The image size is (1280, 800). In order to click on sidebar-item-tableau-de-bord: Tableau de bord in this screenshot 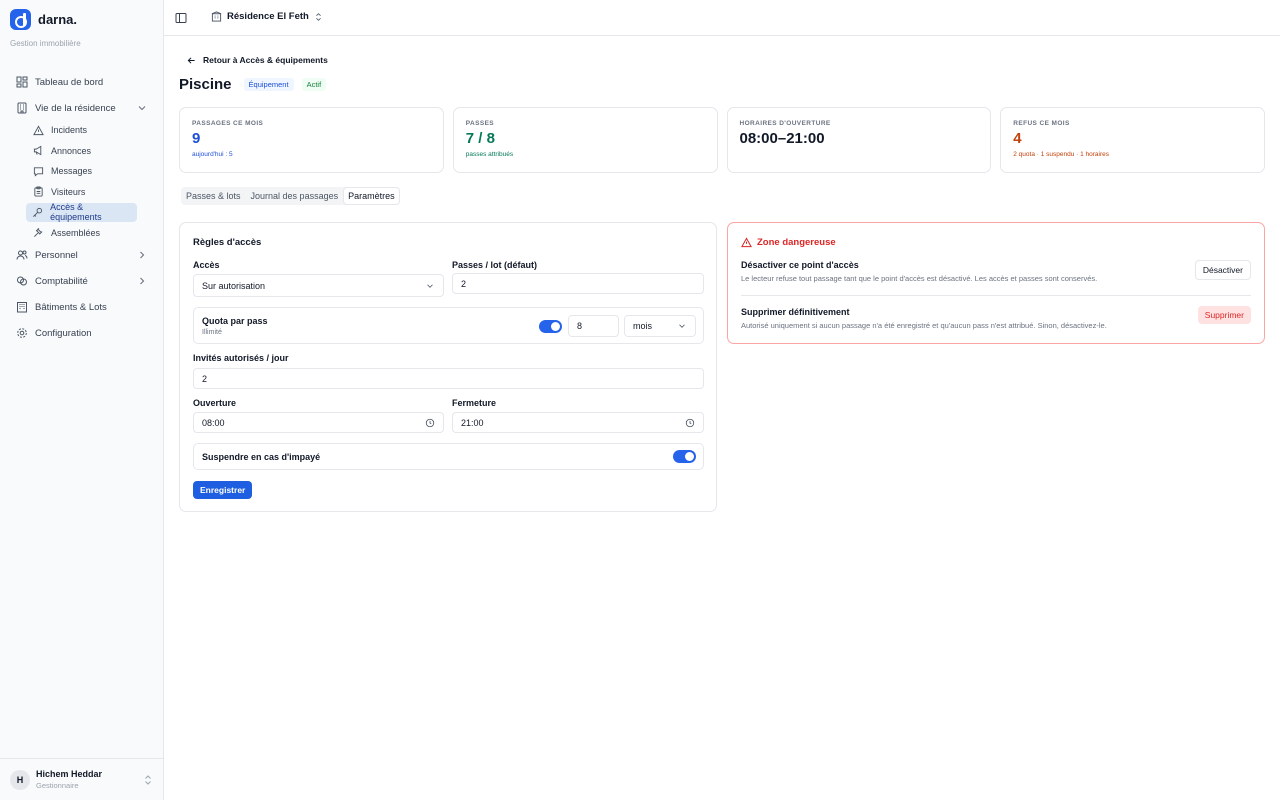, I will do `click(82, 82)`.